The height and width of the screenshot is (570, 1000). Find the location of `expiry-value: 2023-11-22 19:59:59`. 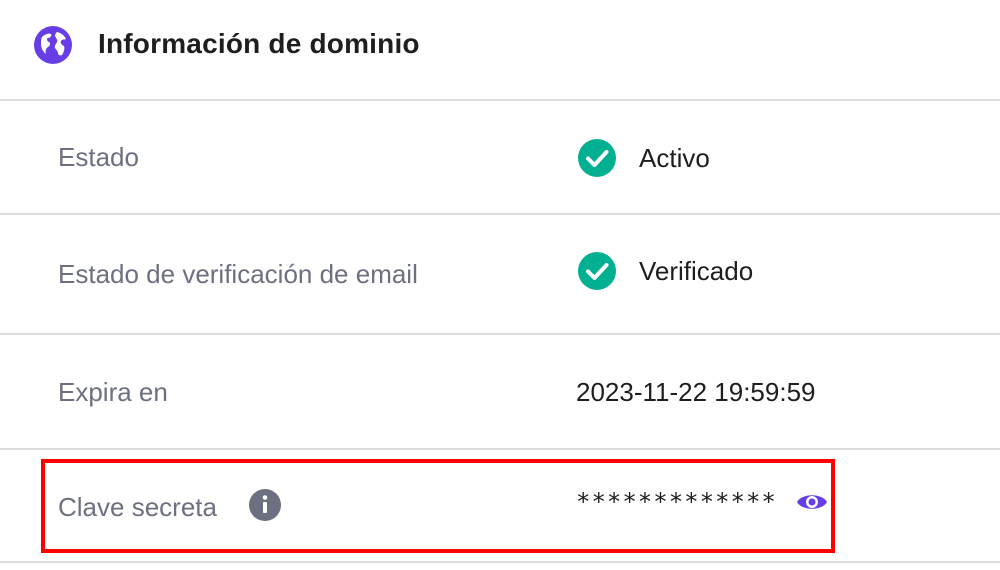

expiry-value: 2023-11-22 19:59:59 is located at coordinates (696, 392).